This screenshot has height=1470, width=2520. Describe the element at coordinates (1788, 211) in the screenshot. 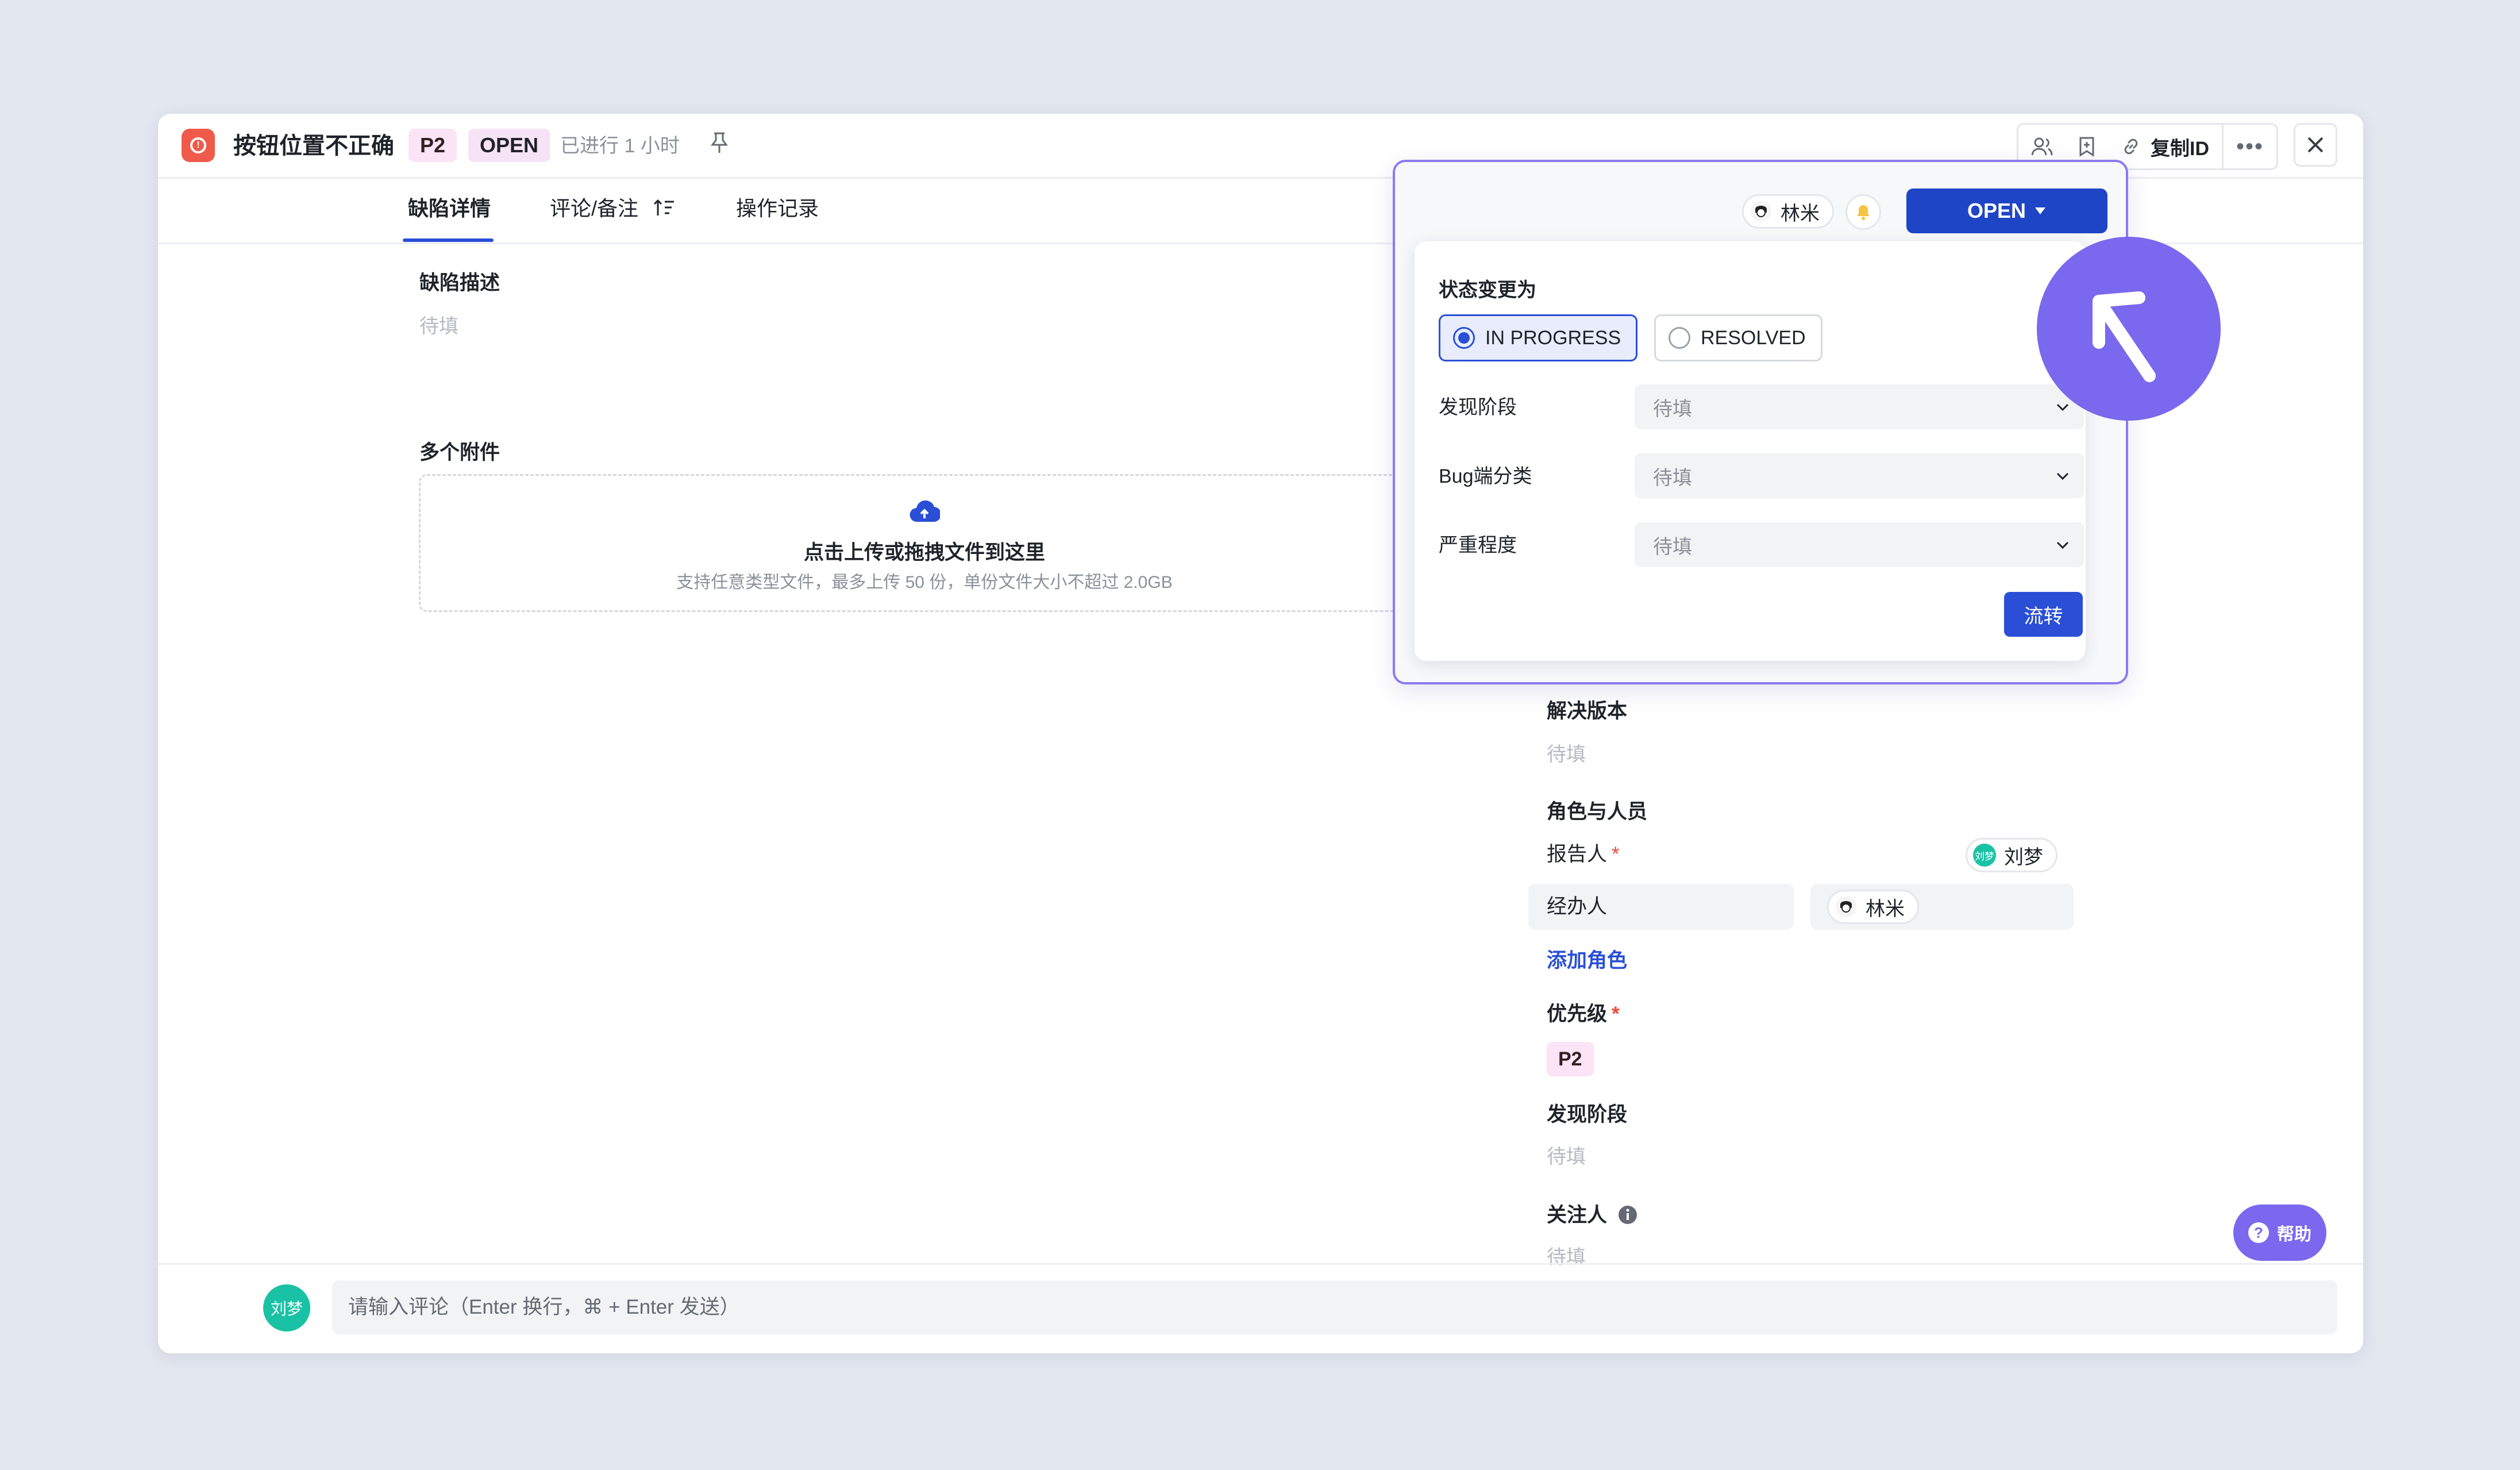

I see `current-user-chip: 林米` at that location.